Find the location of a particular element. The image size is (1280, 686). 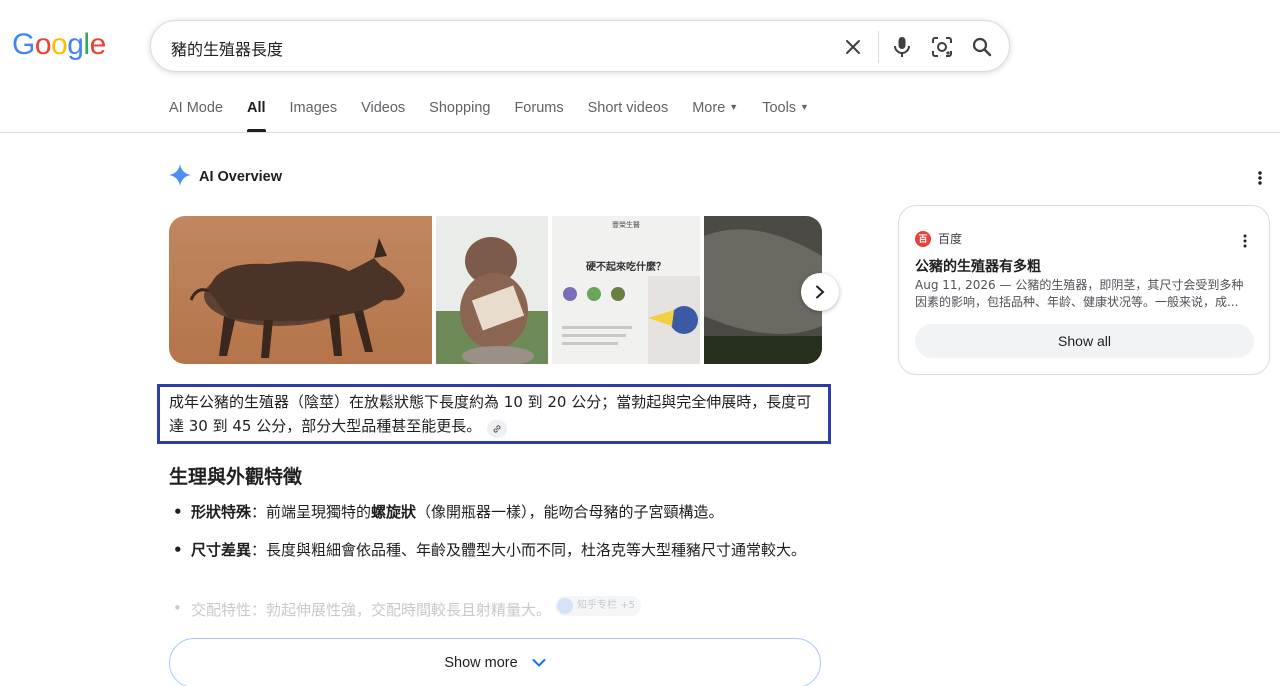

source-chip: 知乎专栏 +5 is located at coordinates (598, 606).